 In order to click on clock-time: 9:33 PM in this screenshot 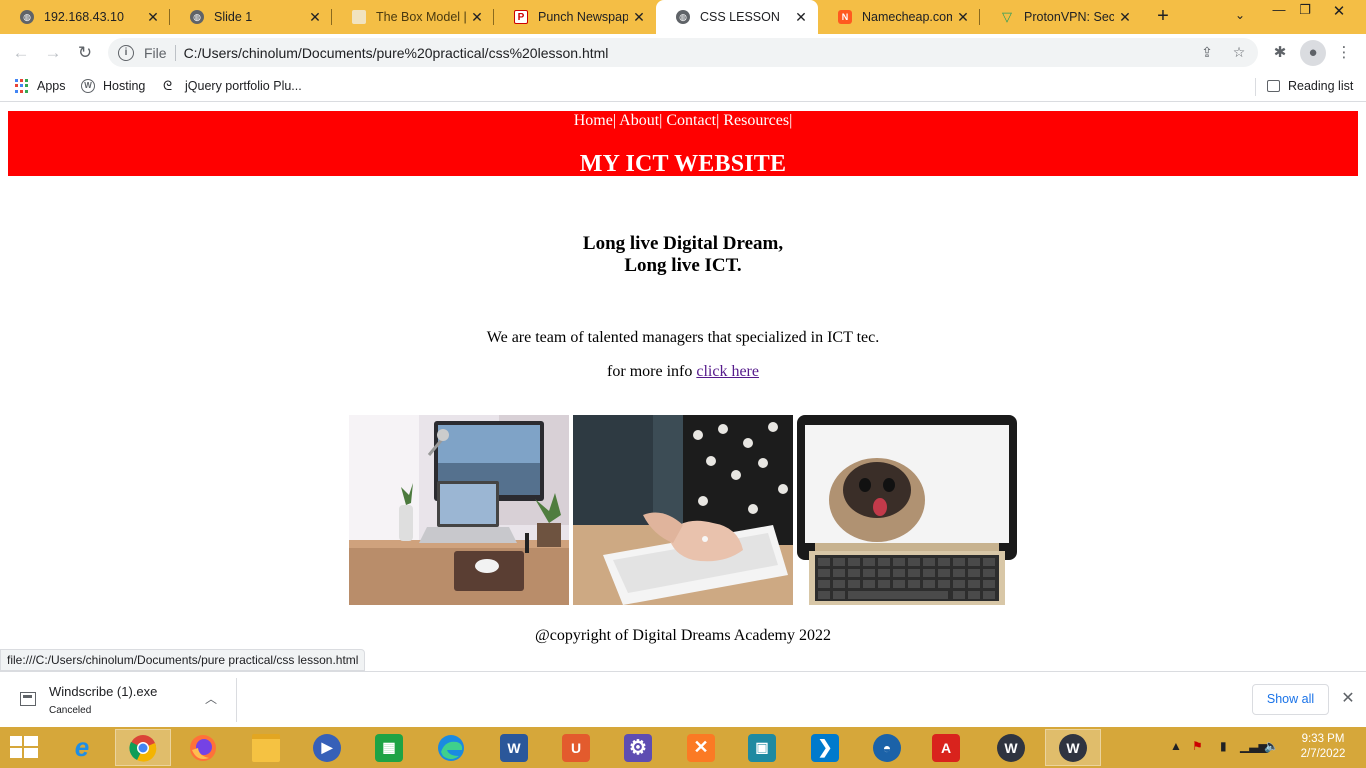, I will do `click(1323, 739)`.